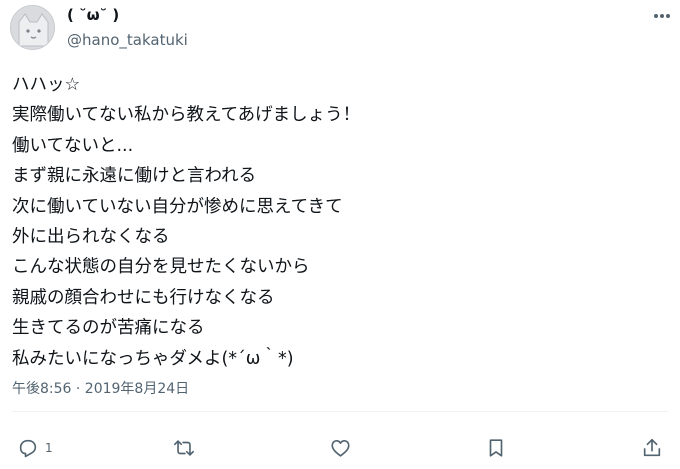 The height and width of the screenshot is (469, 680). What do you see at coordinates (340, 411) in the screenshot?
I see `divider` at bounding box center [340, 411].